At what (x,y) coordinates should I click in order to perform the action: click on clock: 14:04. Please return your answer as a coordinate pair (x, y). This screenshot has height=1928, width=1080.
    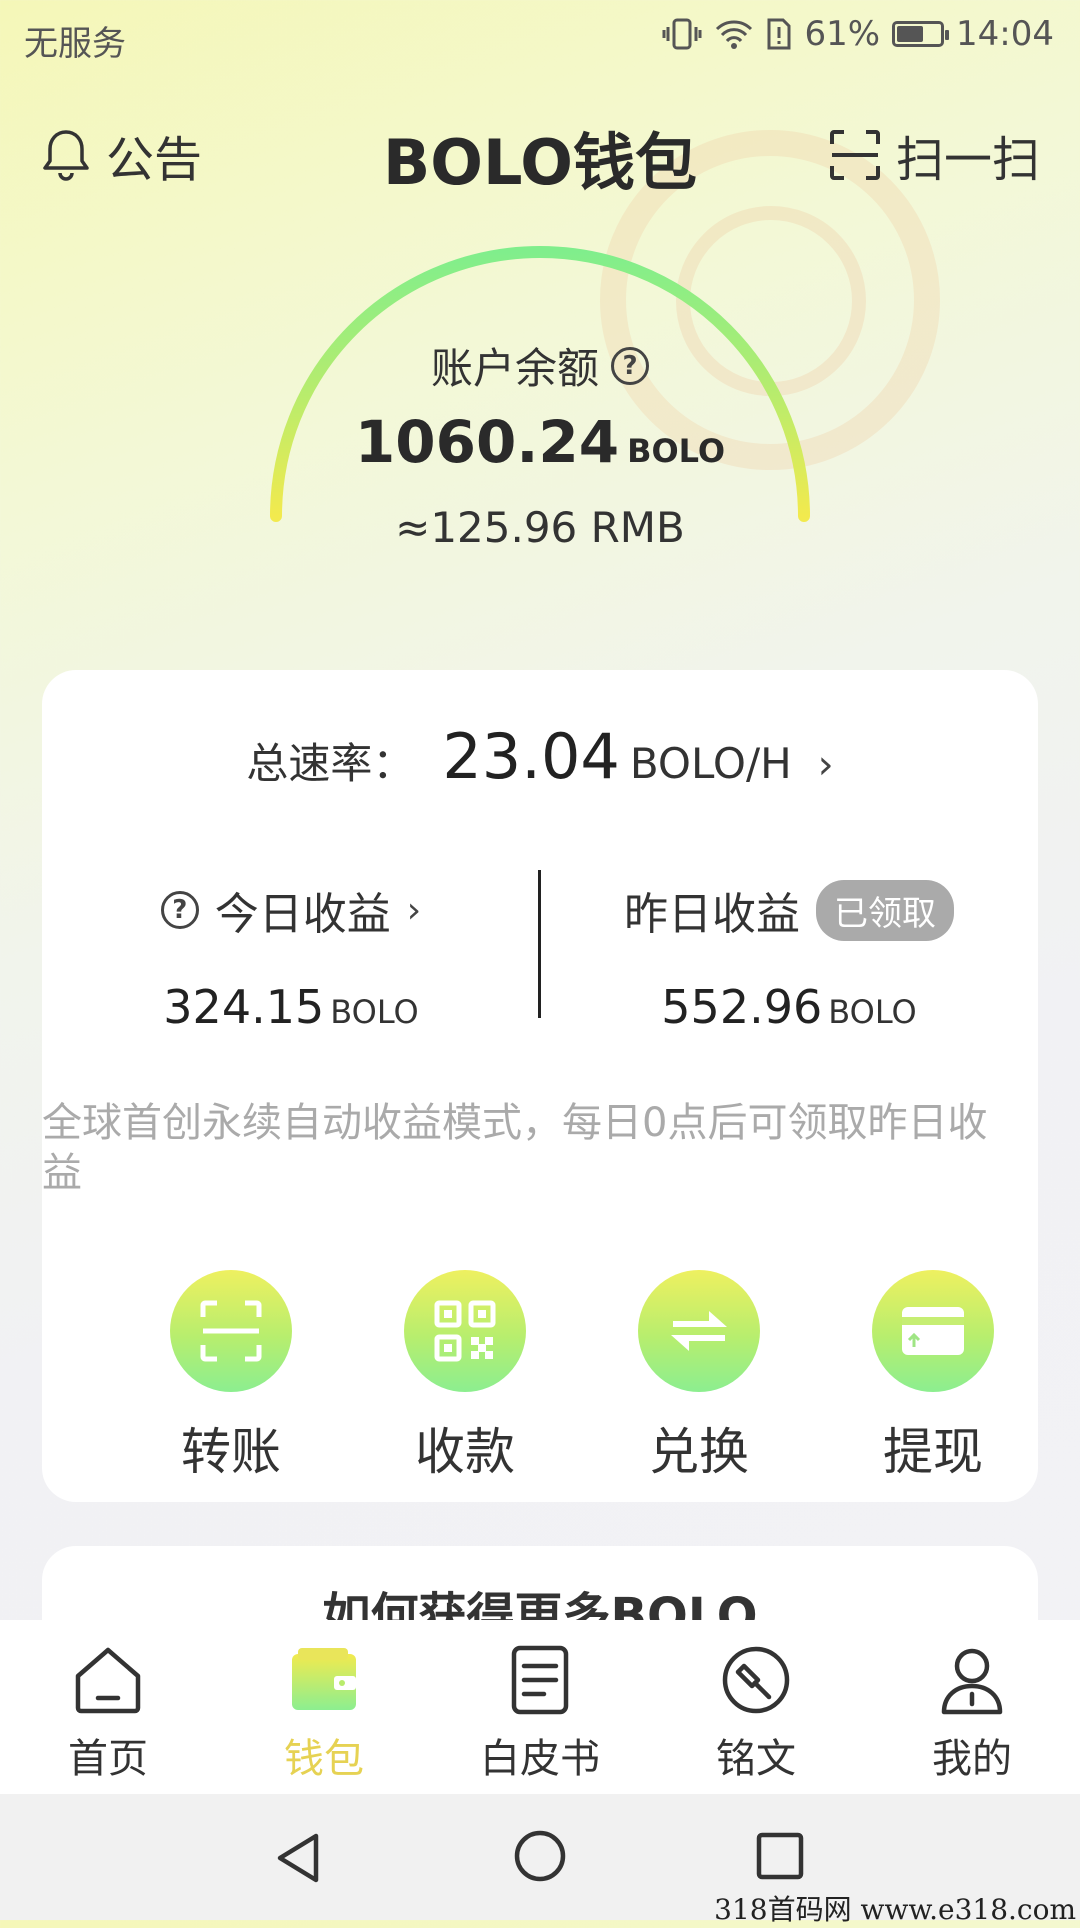
    Looking at the image, I should click on (1005, 34).